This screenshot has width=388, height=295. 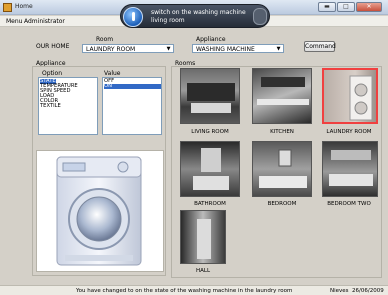 What do you see at coordinates (327, 7) in the screenshot?
I see `minimize-button: ▬` at bounding box center [327, 7].